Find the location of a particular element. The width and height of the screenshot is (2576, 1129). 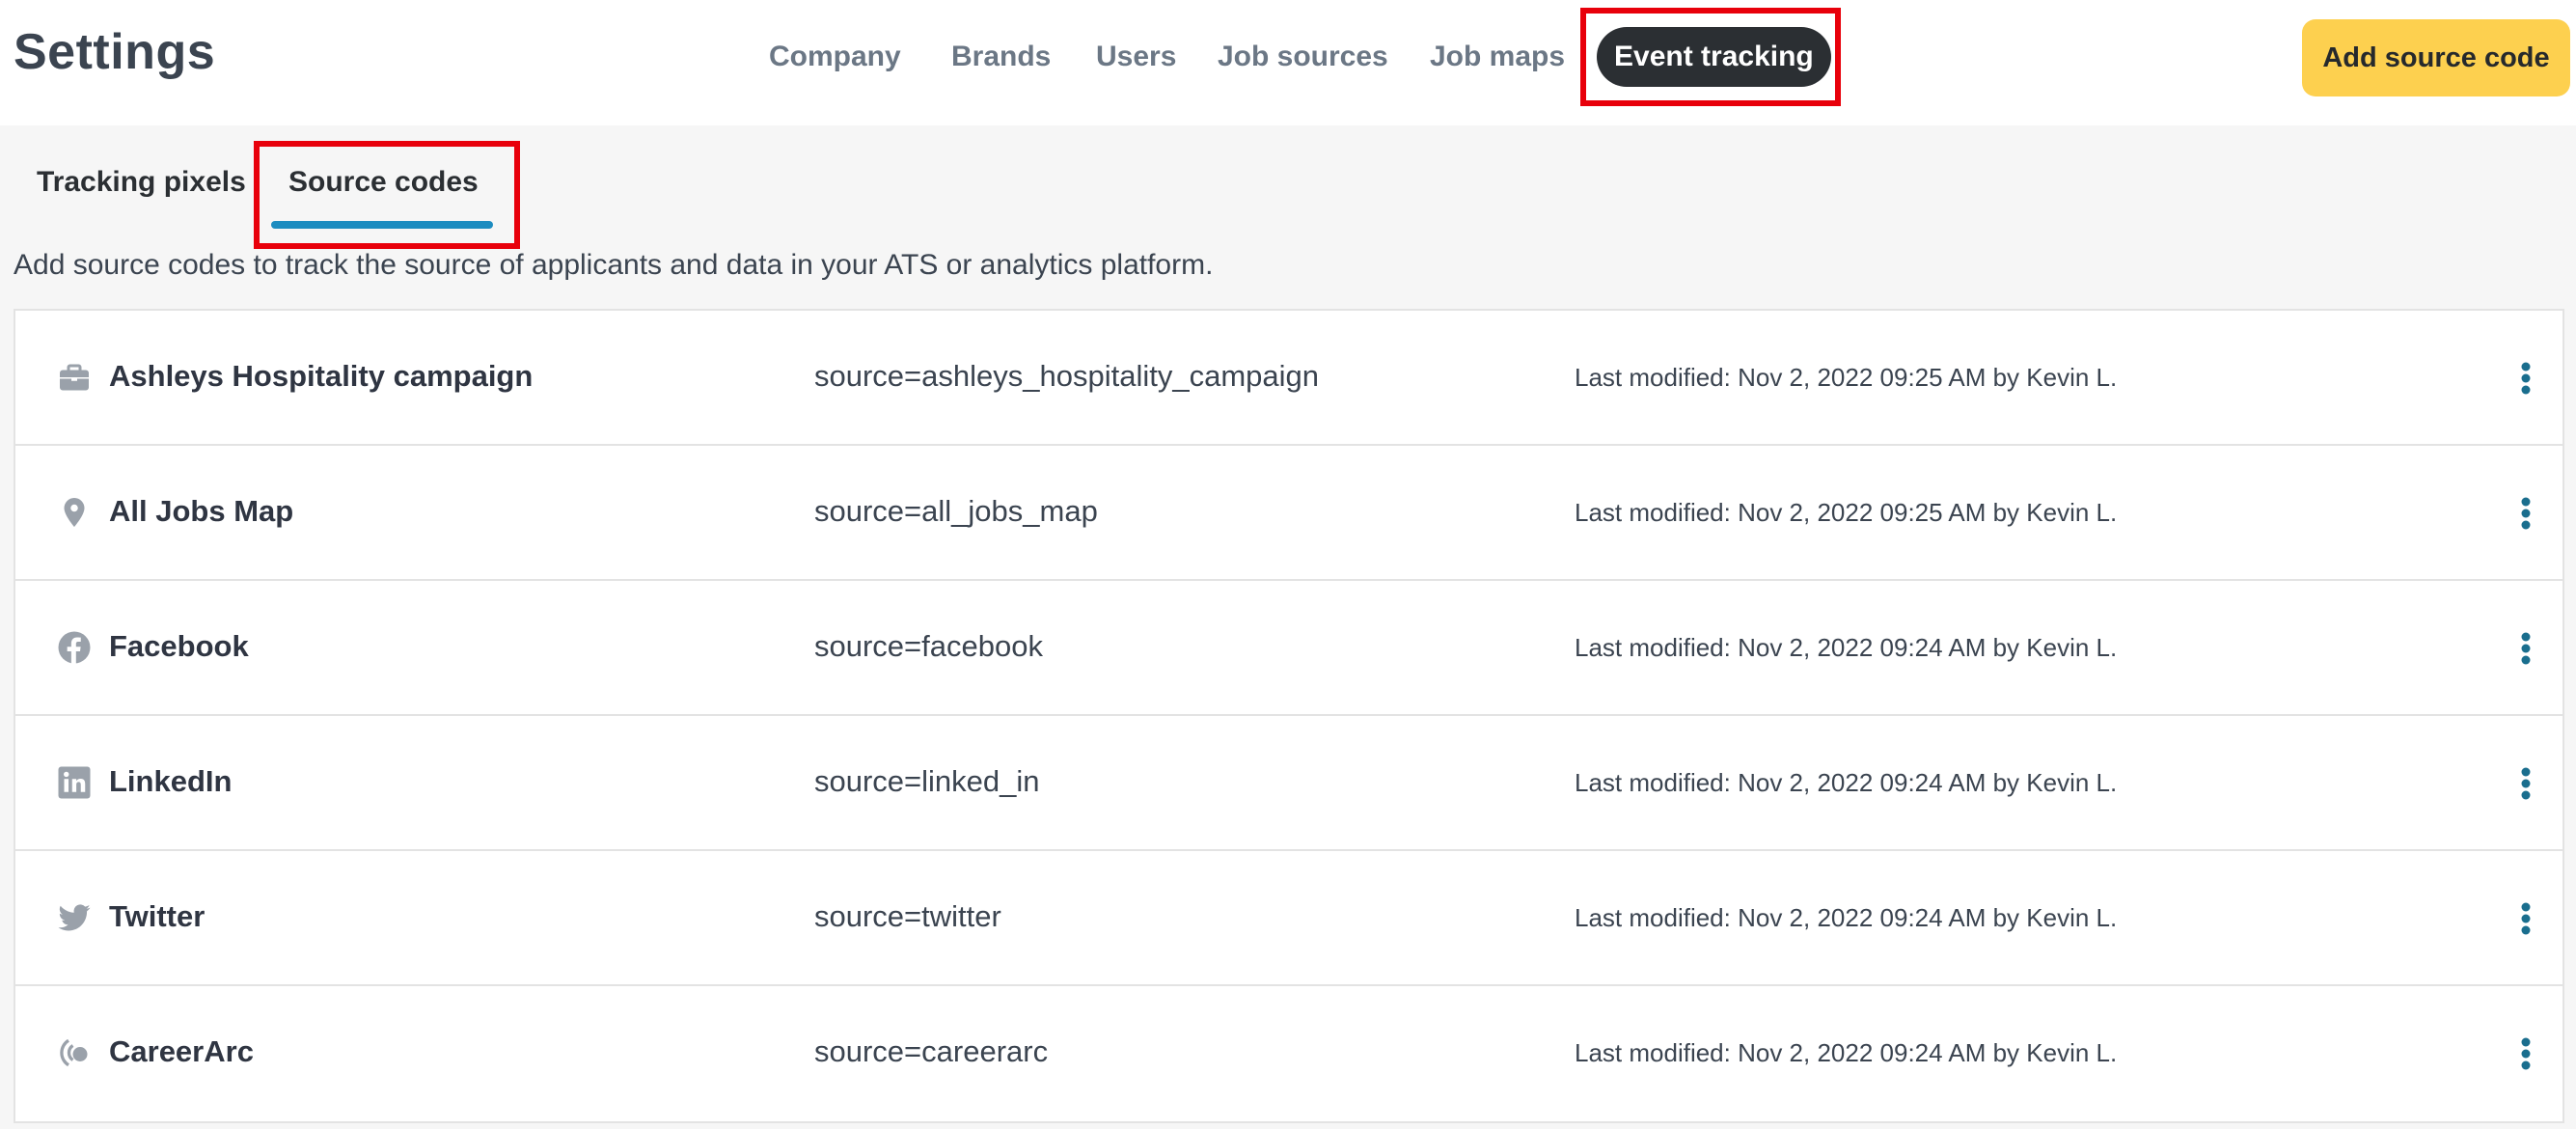

source-name: Twitter is located at coordinates (157, 916).